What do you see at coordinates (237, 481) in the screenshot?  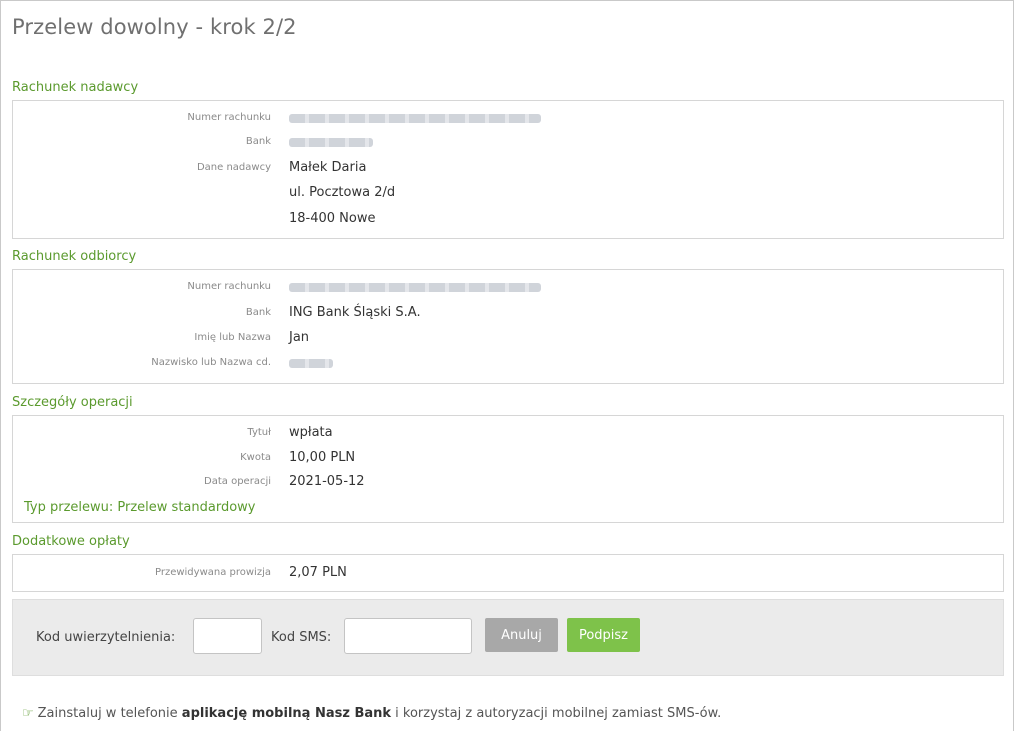 I see `details-date-label: Data operacji` at bounding box center [237, 481].